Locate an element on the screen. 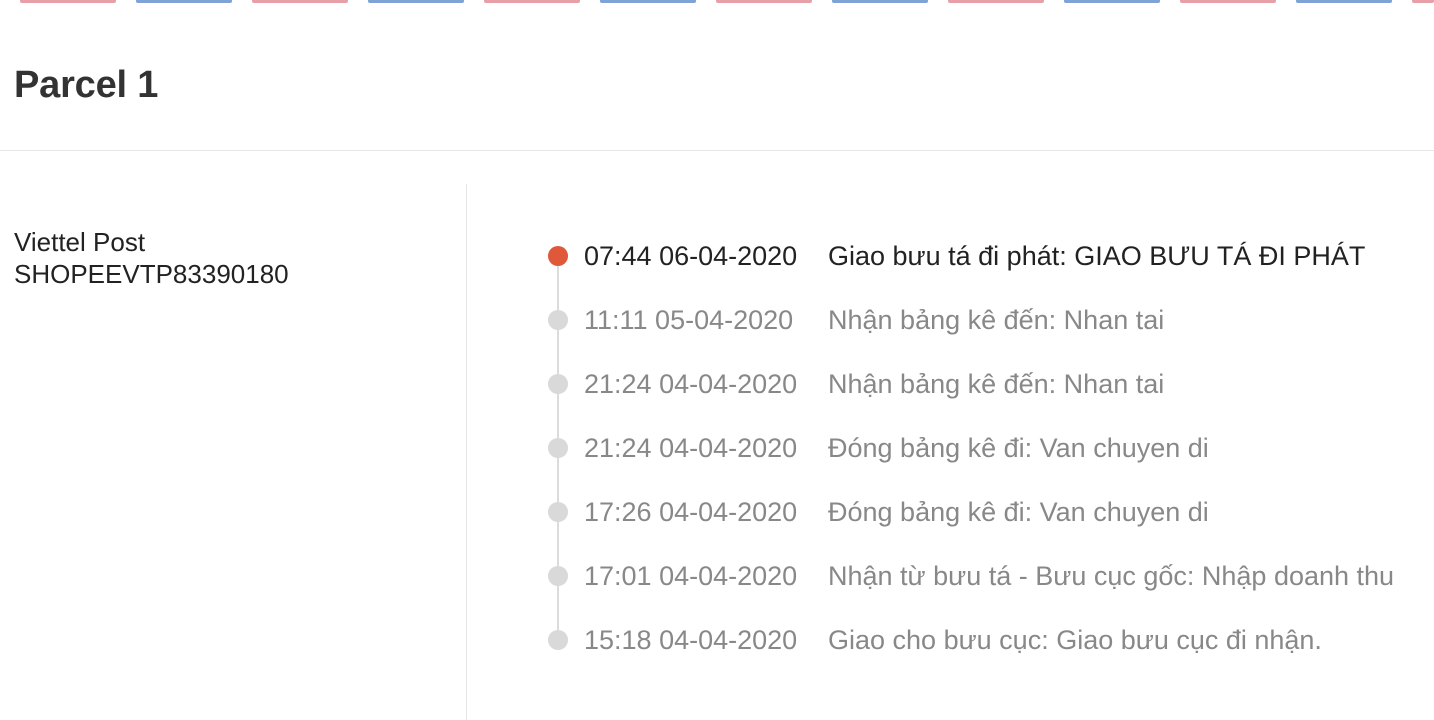 Image resolution: width=1434 pixels, height=720 pixels. event-time: 07:44 06-04-2020 is located at coordinates (691, 256).